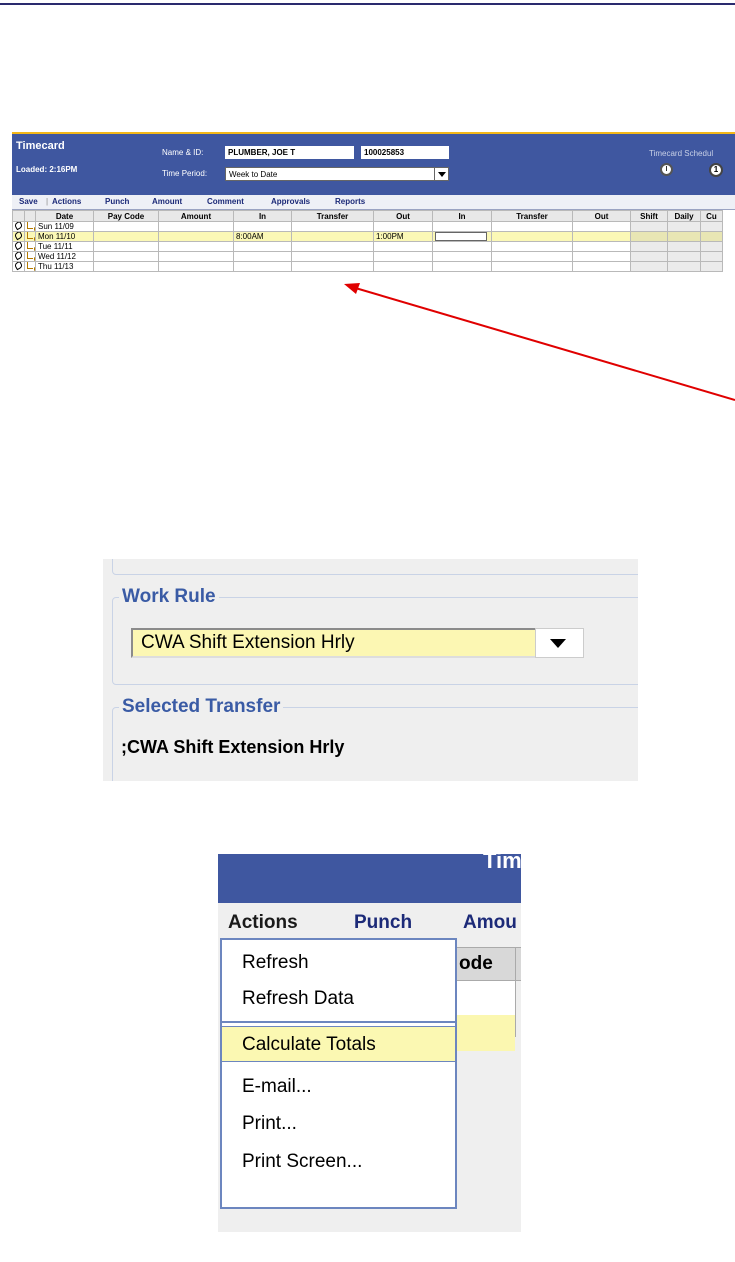 This screenshot has width=735, height=1262. What do you see at coordinates (684, 216) in the screenshot?
I see `col-header: Daily` at bounding box center [684, 216].